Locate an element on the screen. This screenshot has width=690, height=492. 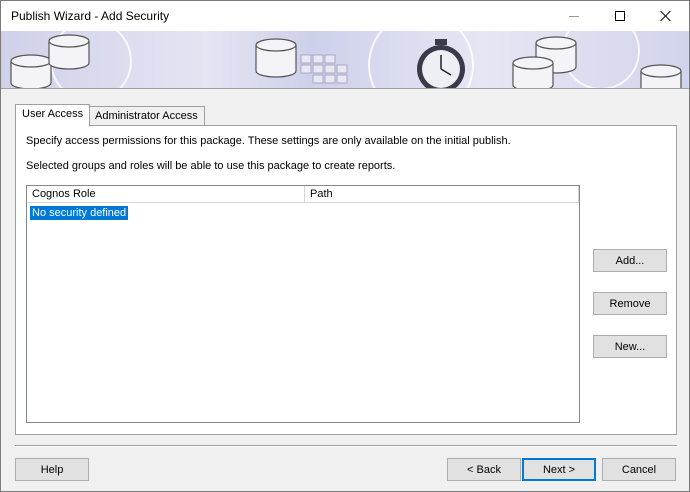
list-header: Cognos Role Path is located at coordinates (303, 194).